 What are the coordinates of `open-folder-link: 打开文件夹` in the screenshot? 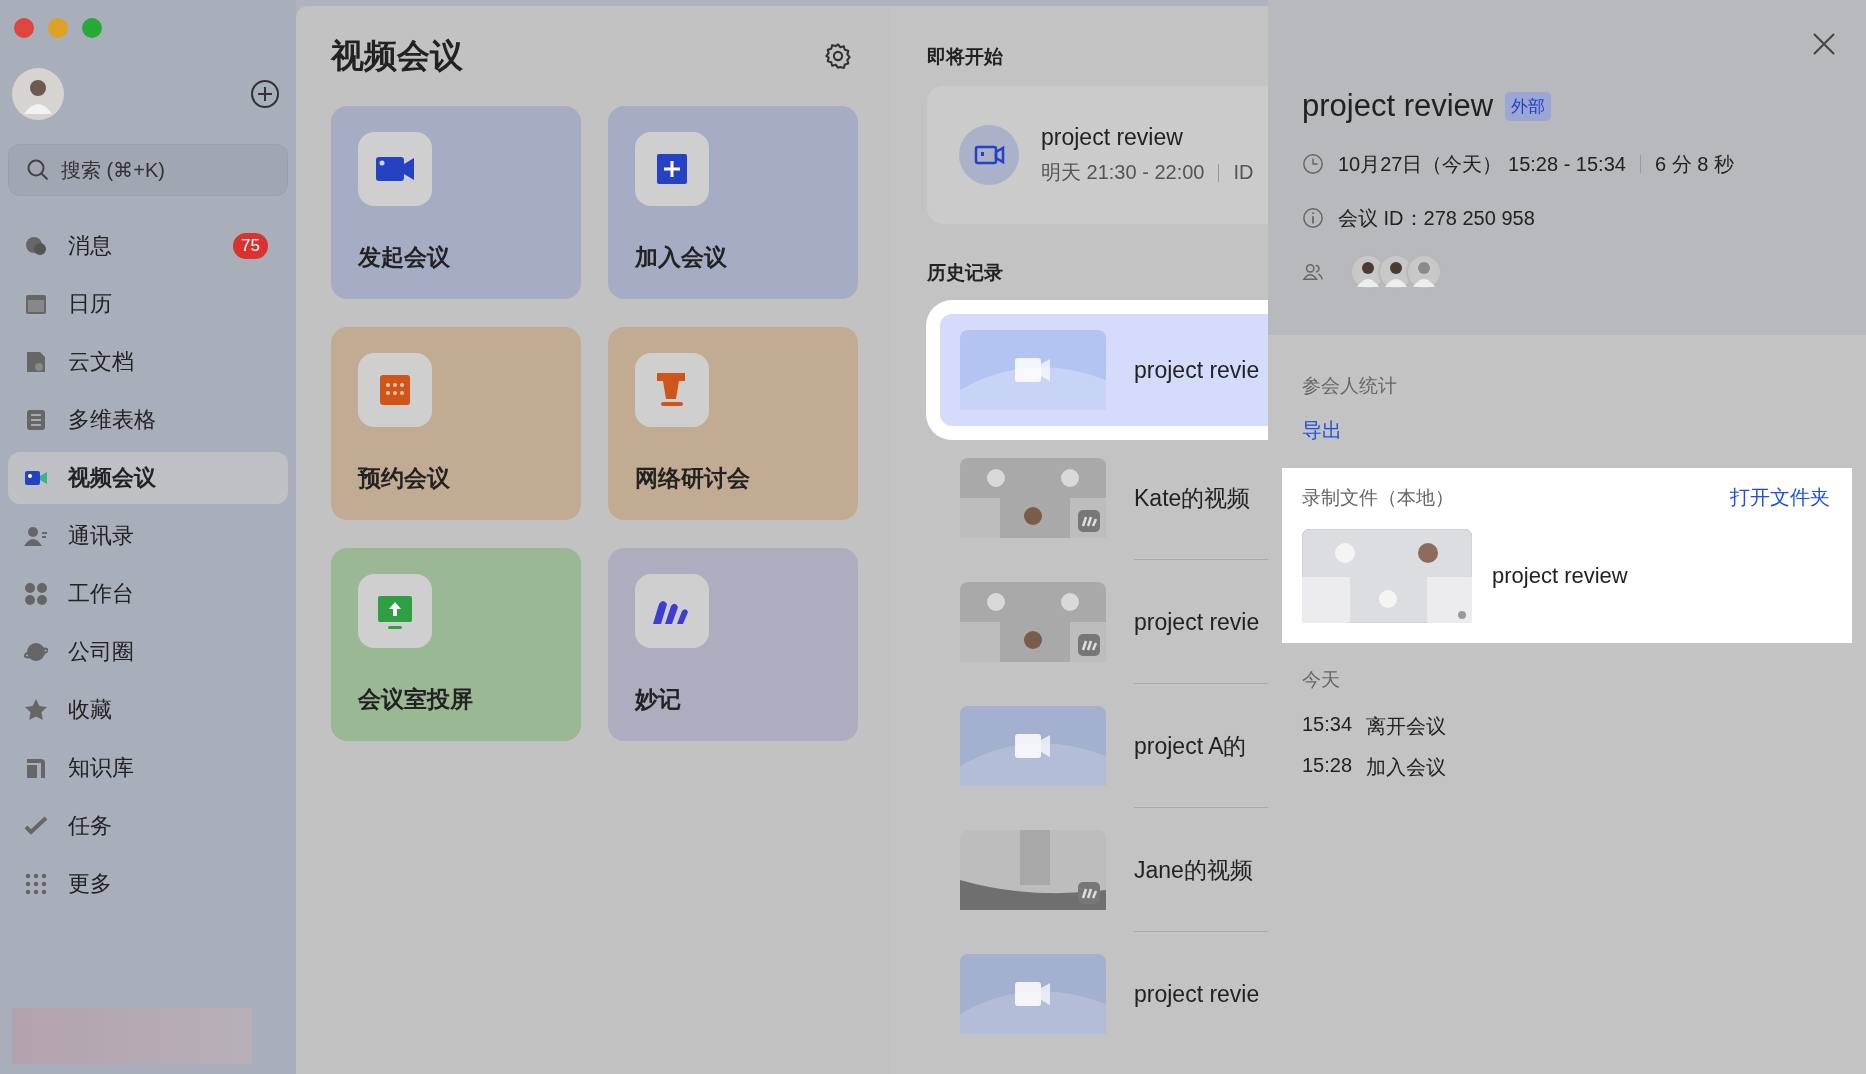 It's located at (1780, 497).